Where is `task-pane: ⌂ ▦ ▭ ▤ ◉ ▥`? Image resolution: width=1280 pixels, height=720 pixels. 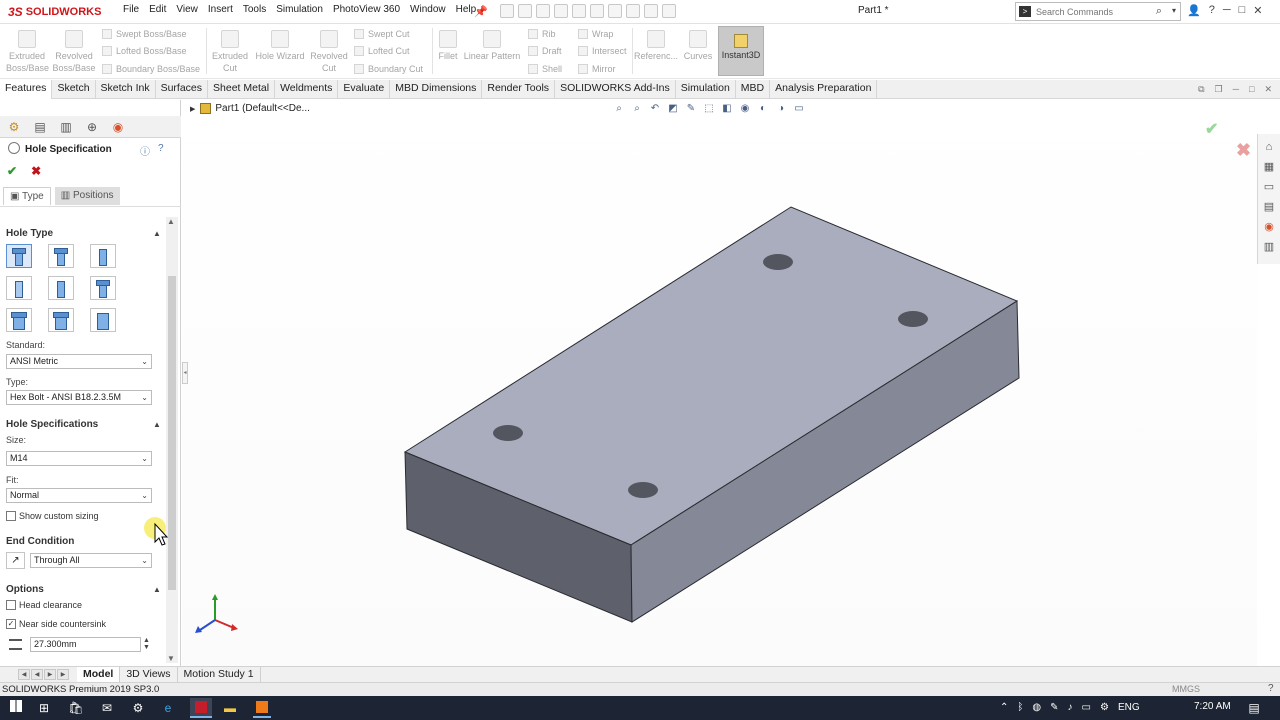
task-pane: ⌂ ▦ ▭ ▤ ◉ ▥ is located at coordinates (1268, 199).